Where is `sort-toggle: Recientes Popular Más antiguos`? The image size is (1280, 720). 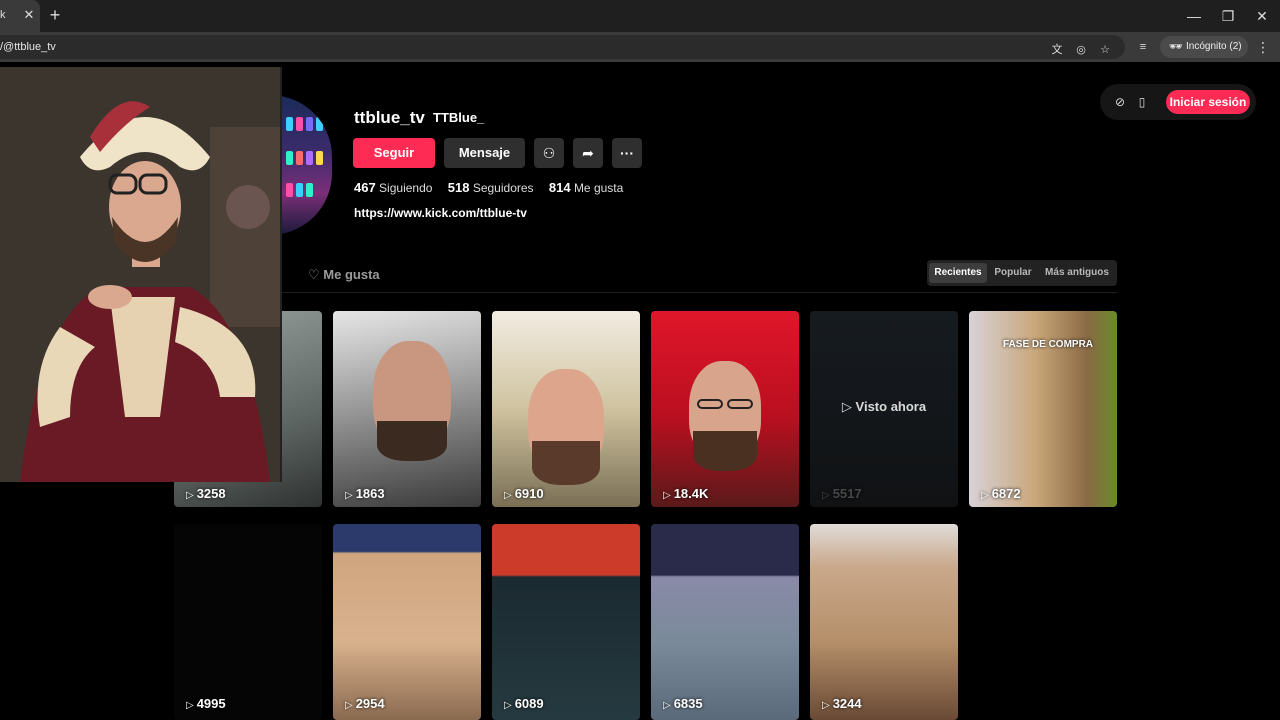
sort-toggle: Recientes Popular Más antiguos is located at coordinates (1022, 273).